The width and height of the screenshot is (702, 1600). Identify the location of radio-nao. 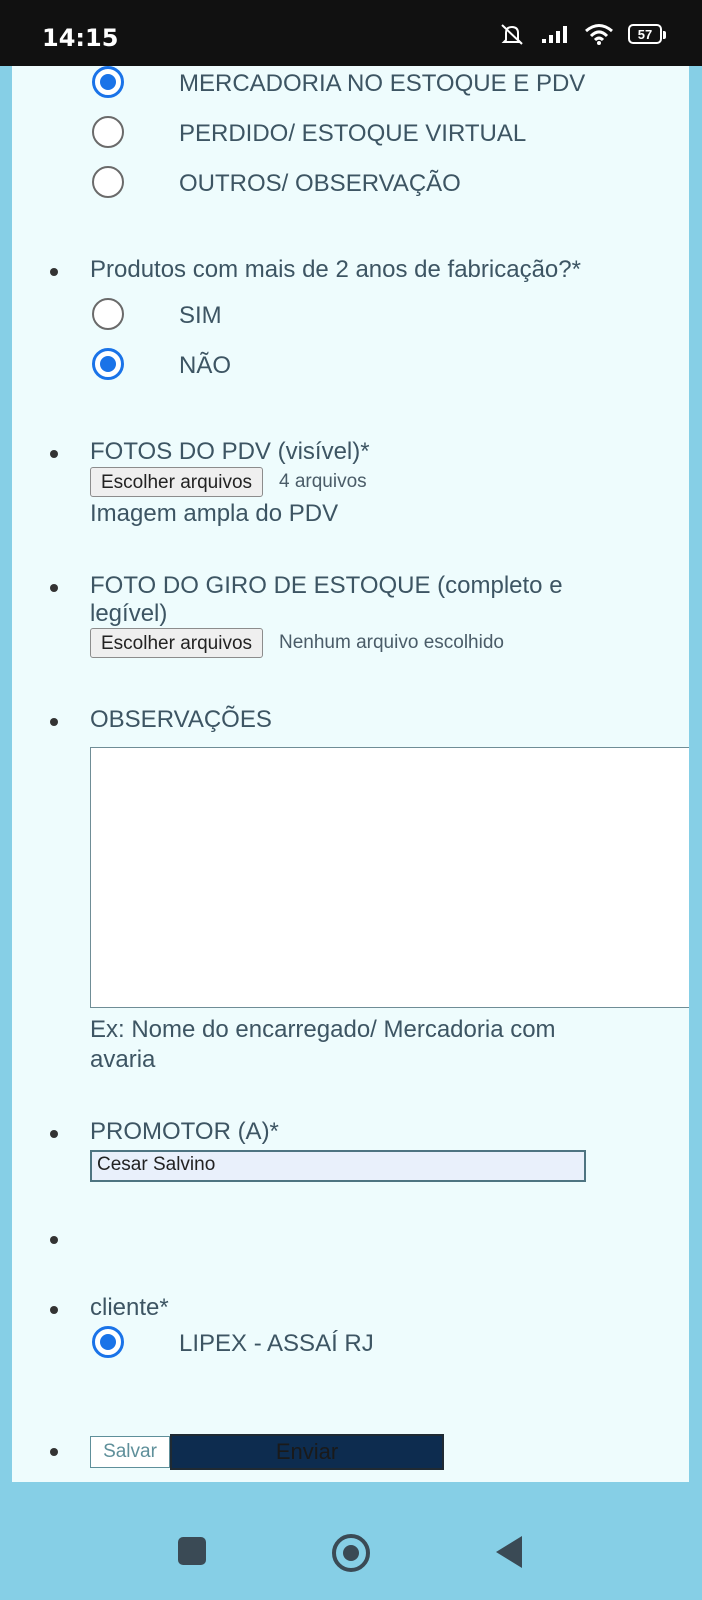
(108, 364).